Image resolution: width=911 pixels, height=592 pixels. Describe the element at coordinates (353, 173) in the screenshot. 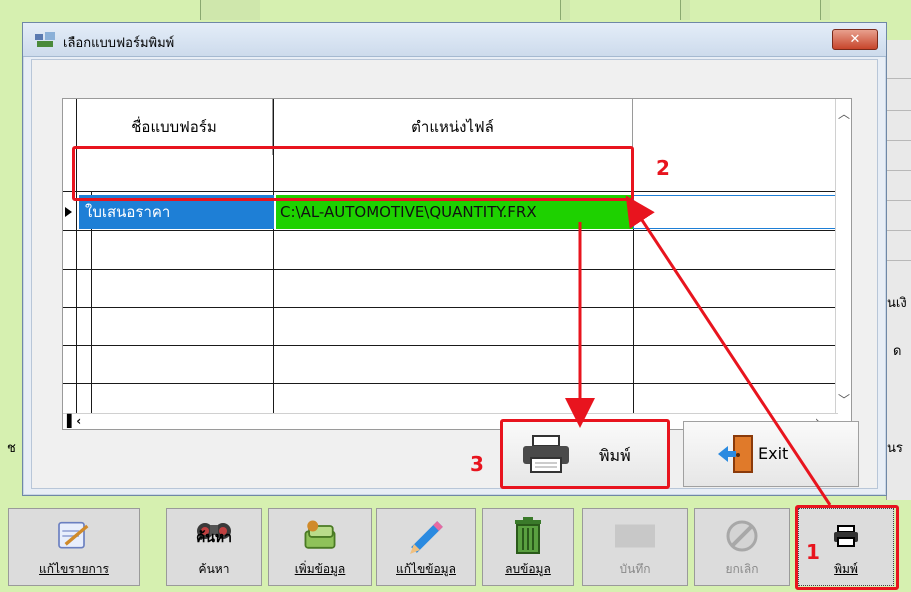

I see `annotation-box-form-row` at that location.